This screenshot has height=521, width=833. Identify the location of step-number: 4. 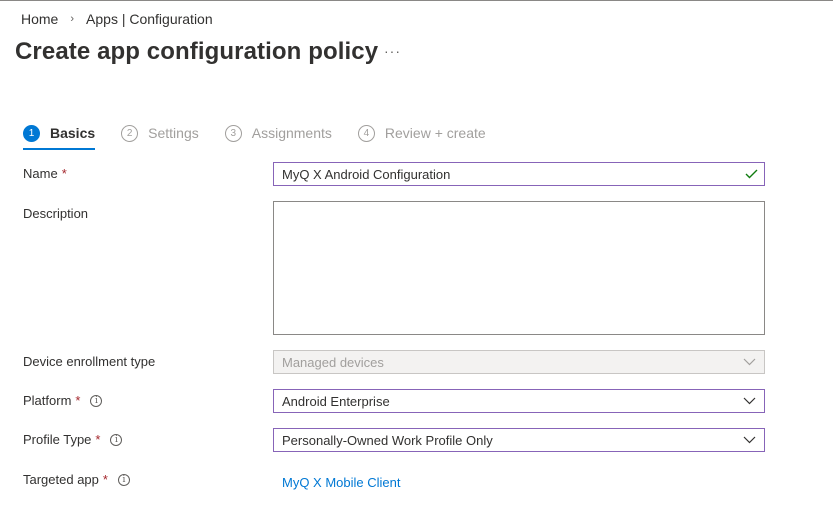
(366, 133).